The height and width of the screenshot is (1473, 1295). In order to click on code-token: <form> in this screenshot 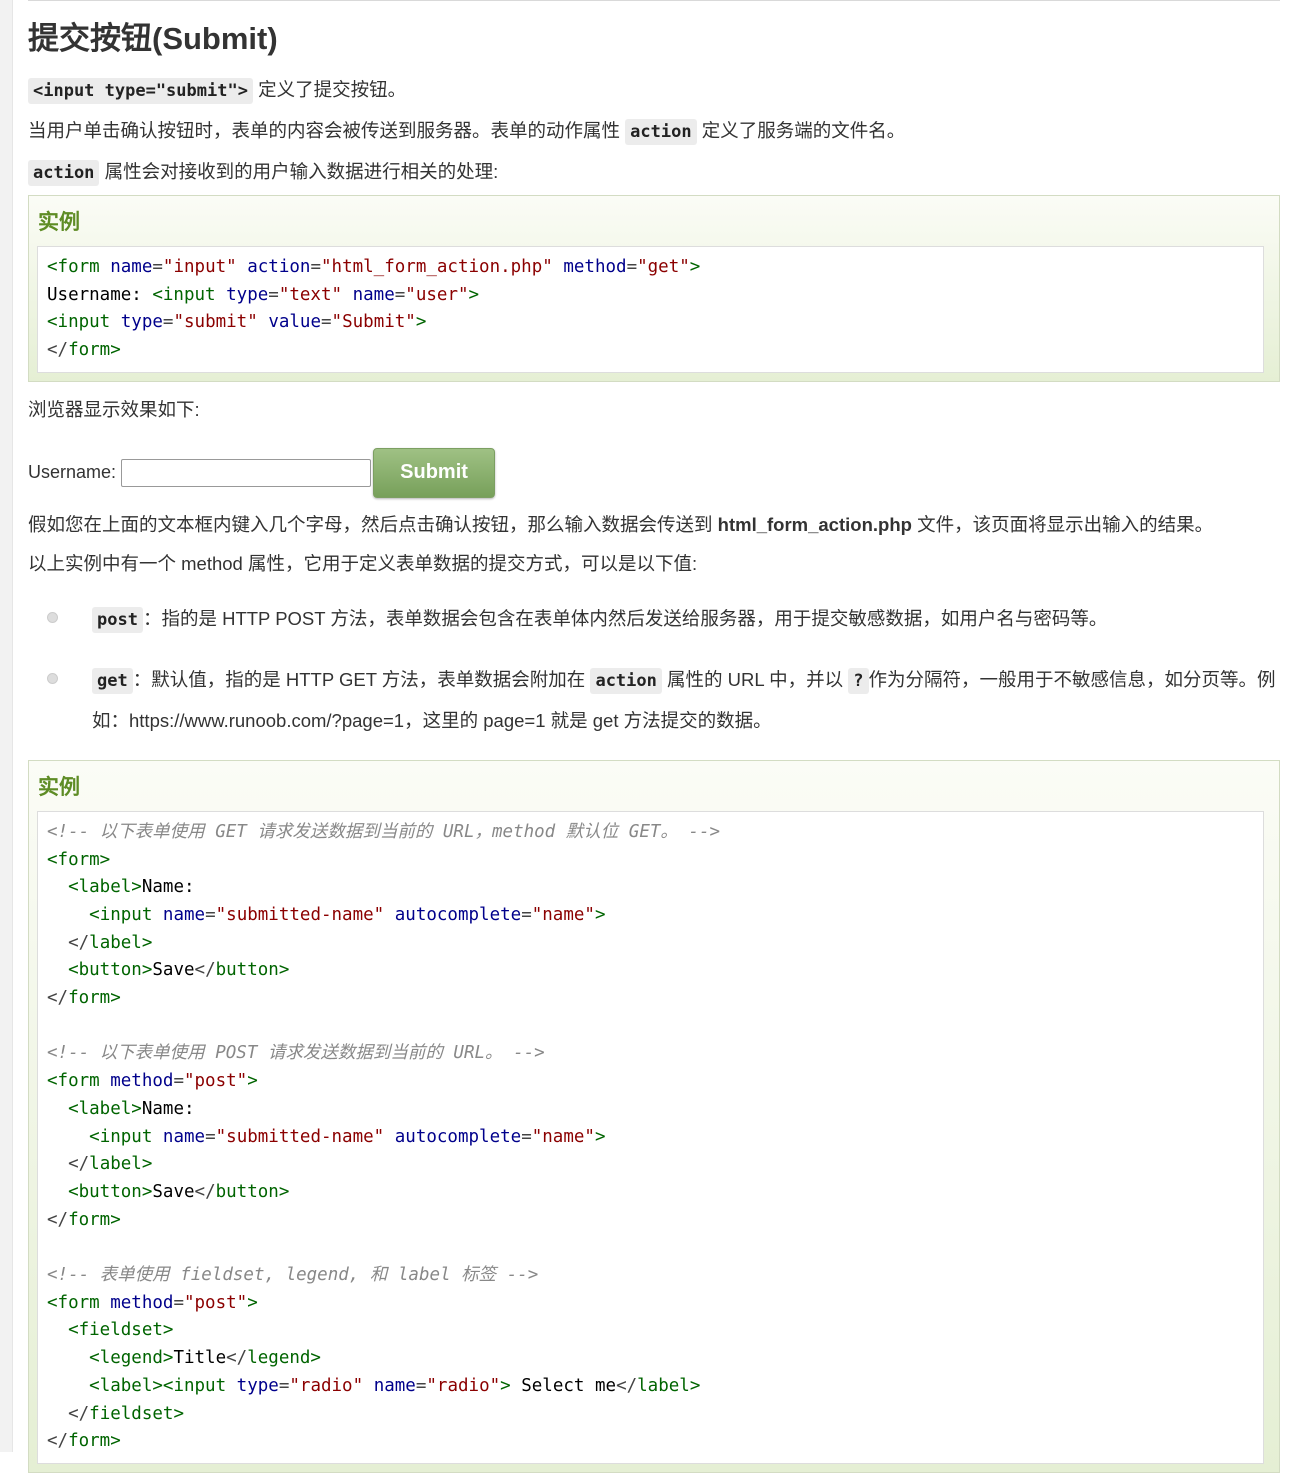, I will do `click(79, 859)`.